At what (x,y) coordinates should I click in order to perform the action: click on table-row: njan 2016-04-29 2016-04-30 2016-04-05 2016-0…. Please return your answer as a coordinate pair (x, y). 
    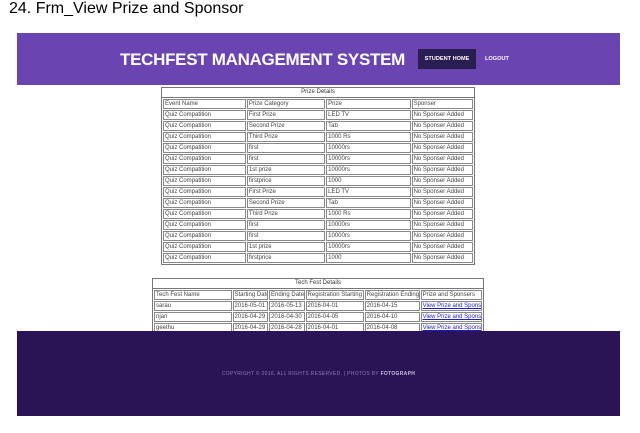
    Looking at the image, I should click on (318, 317).